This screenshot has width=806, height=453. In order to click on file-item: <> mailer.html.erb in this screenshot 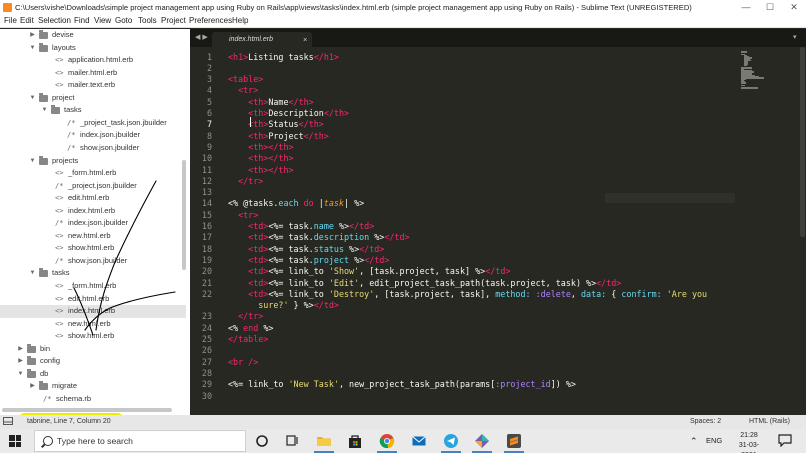, I will do `click(93, 73)`.